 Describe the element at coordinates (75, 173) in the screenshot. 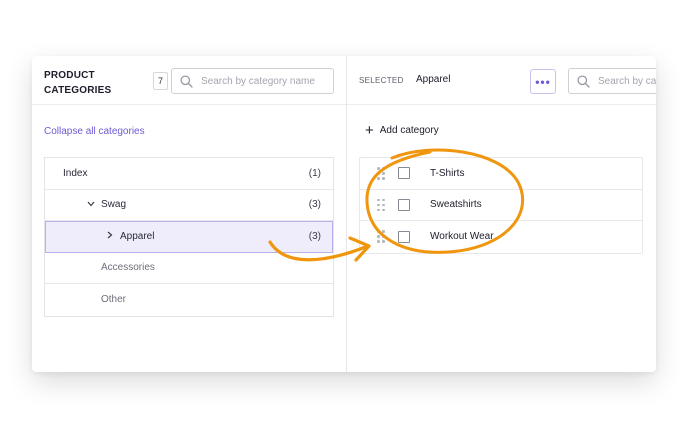

I see `tree-label: Index` at that location.